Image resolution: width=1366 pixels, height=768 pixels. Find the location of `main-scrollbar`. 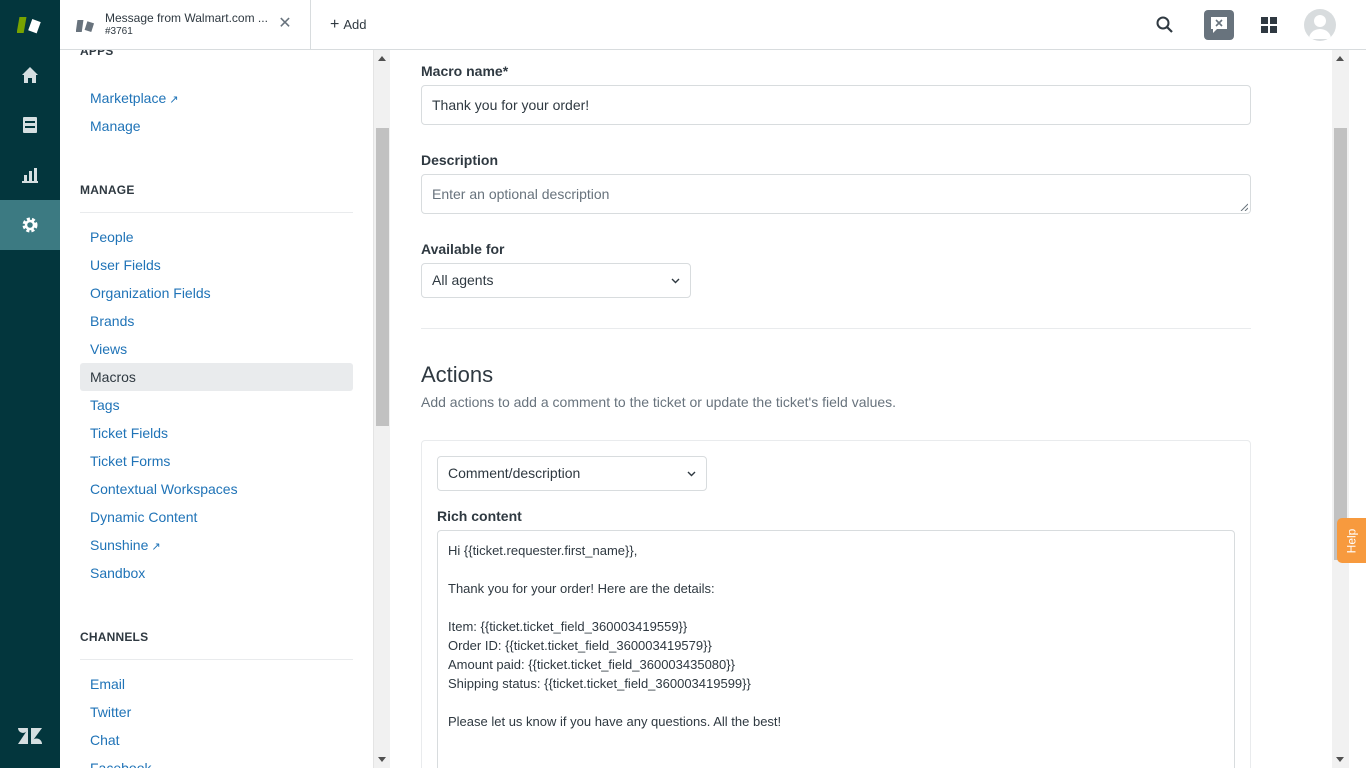

main-scrollbar is located at coordinates (1340, 409).